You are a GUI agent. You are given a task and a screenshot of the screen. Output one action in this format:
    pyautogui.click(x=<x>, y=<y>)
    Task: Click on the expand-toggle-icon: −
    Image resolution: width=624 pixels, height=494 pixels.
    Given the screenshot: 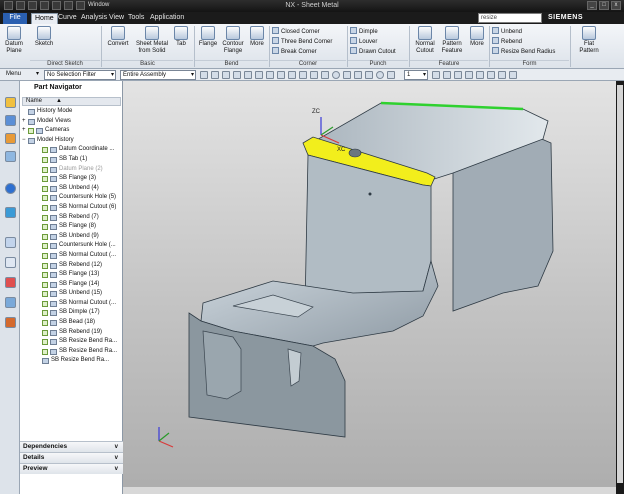 What is the action you would take?
    pyautogui.click(x=24, y=141)
    